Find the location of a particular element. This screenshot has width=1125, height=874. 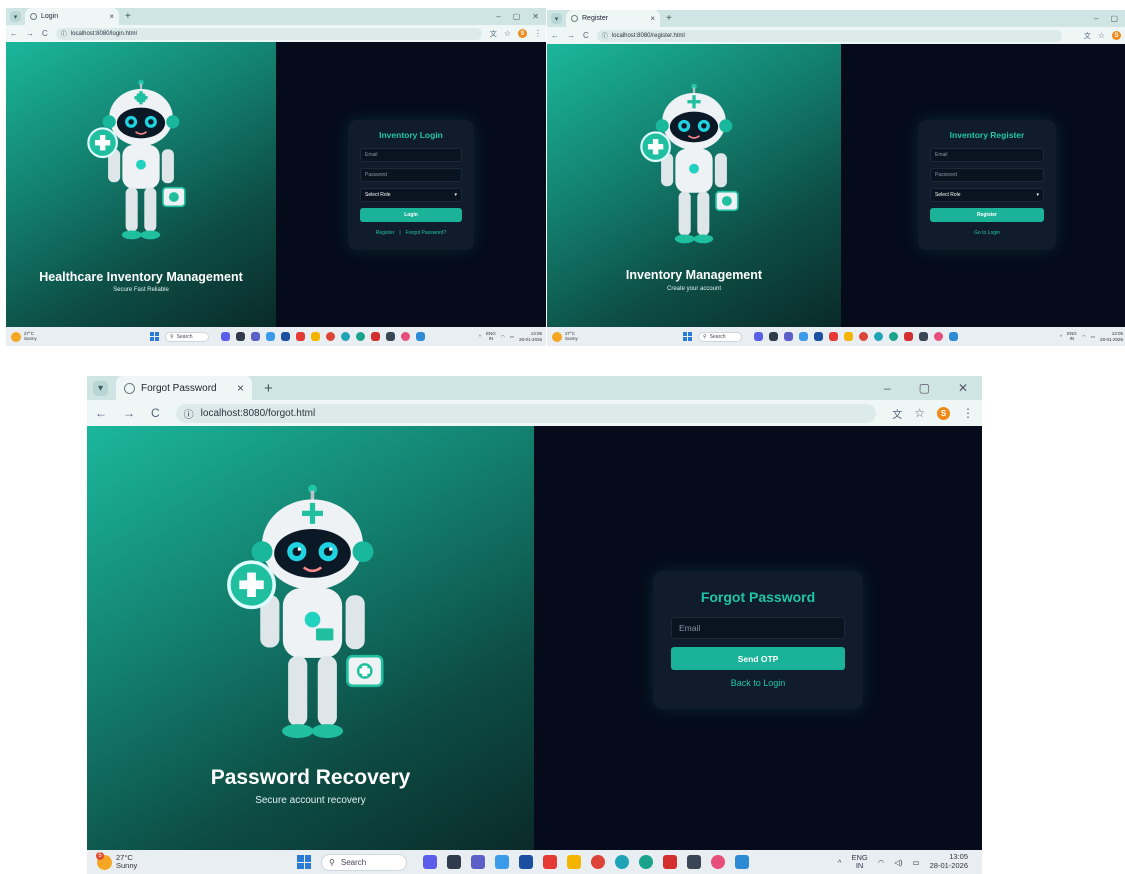

vscode-icon is located at coordinates (742, 862).